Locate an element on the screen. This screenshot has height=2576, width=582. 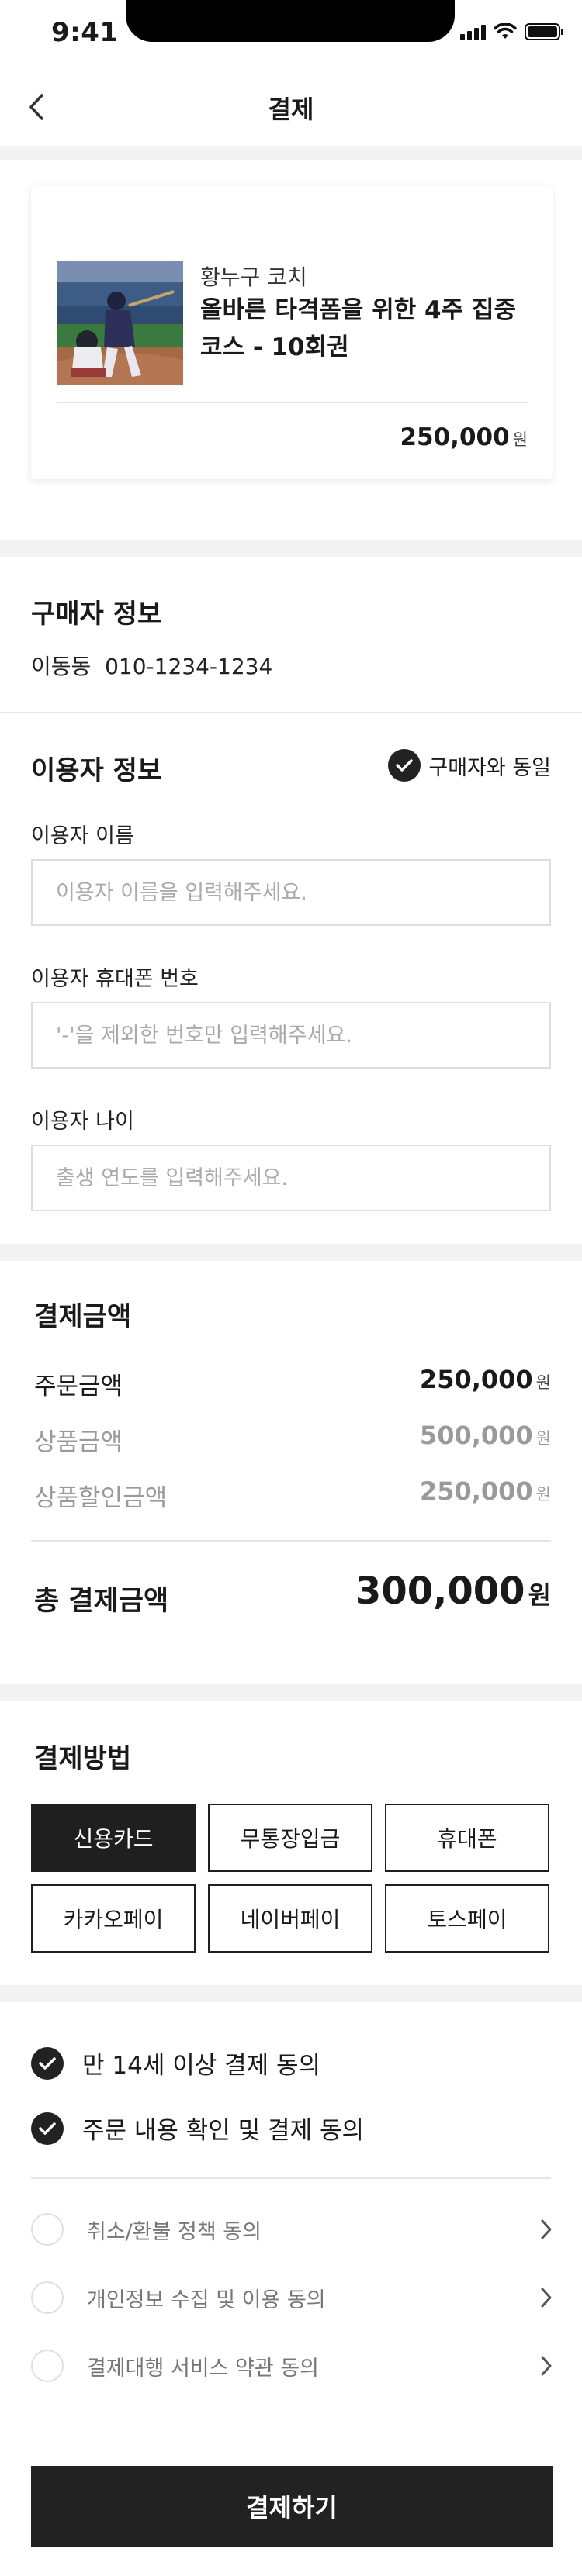
total-amount-label: 총 결제금액 is located at coordinates (102, 1602).